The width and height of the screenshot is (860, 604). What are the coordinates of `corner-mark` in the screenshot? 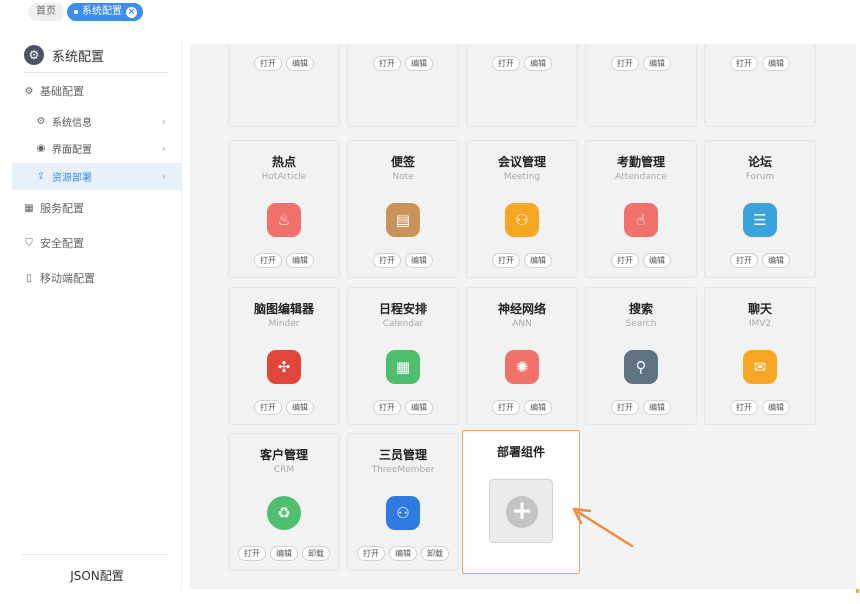 It's located at (857, 591).